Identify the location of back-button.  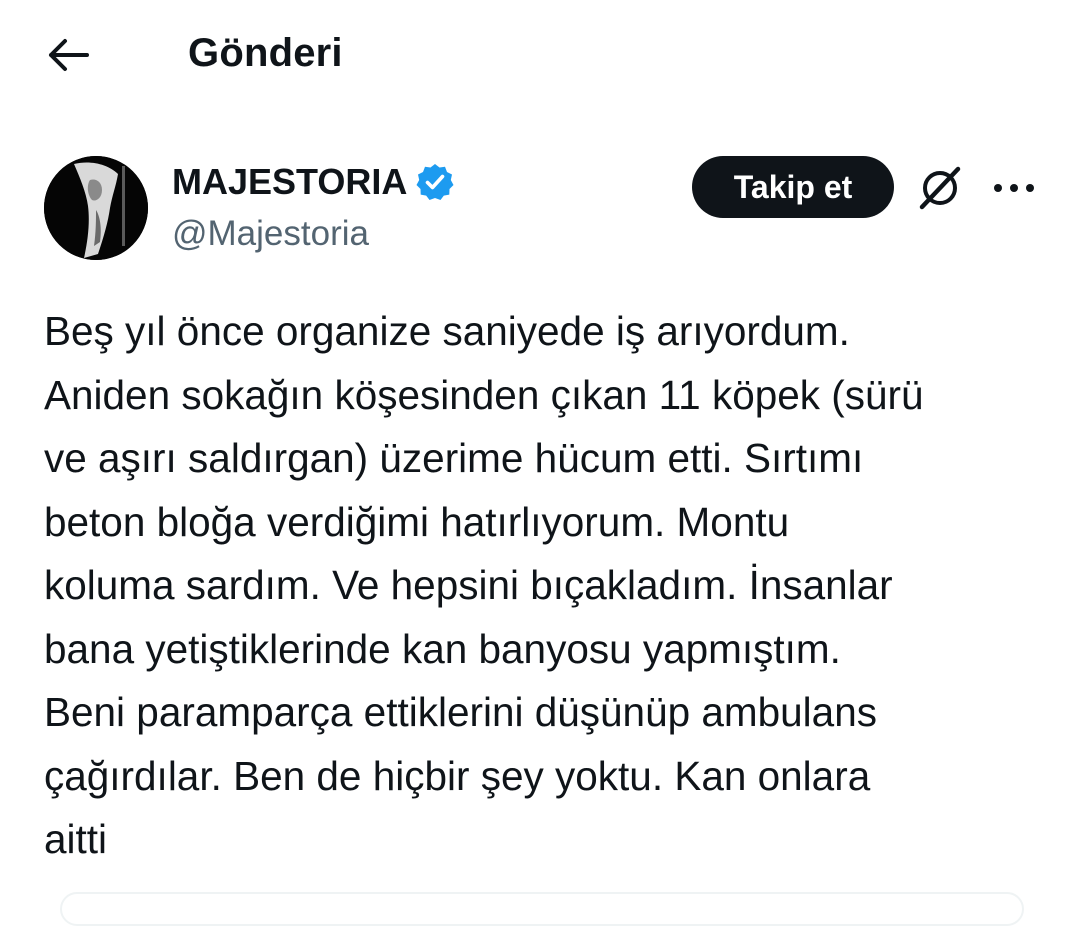
(68, 55).